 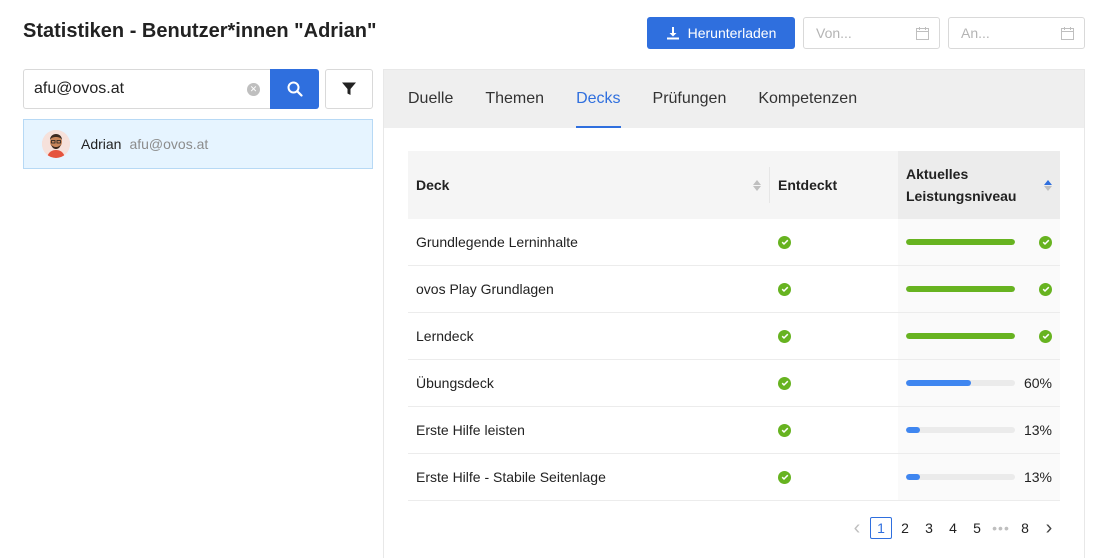 What do you see at coordinates (734, 242) in the screenshot?
I see `table-row: Grundlegende Lerninhalte` at bounding box center [734, 242].